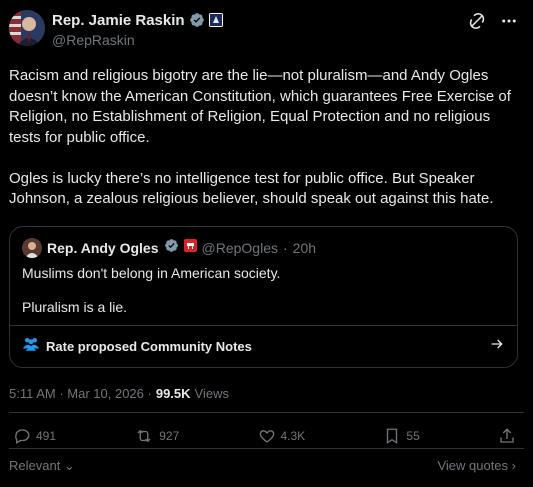 Image resolution: width=533 pixels, height=487 pixels. I want to click on reply-icon, so click(22, 436).